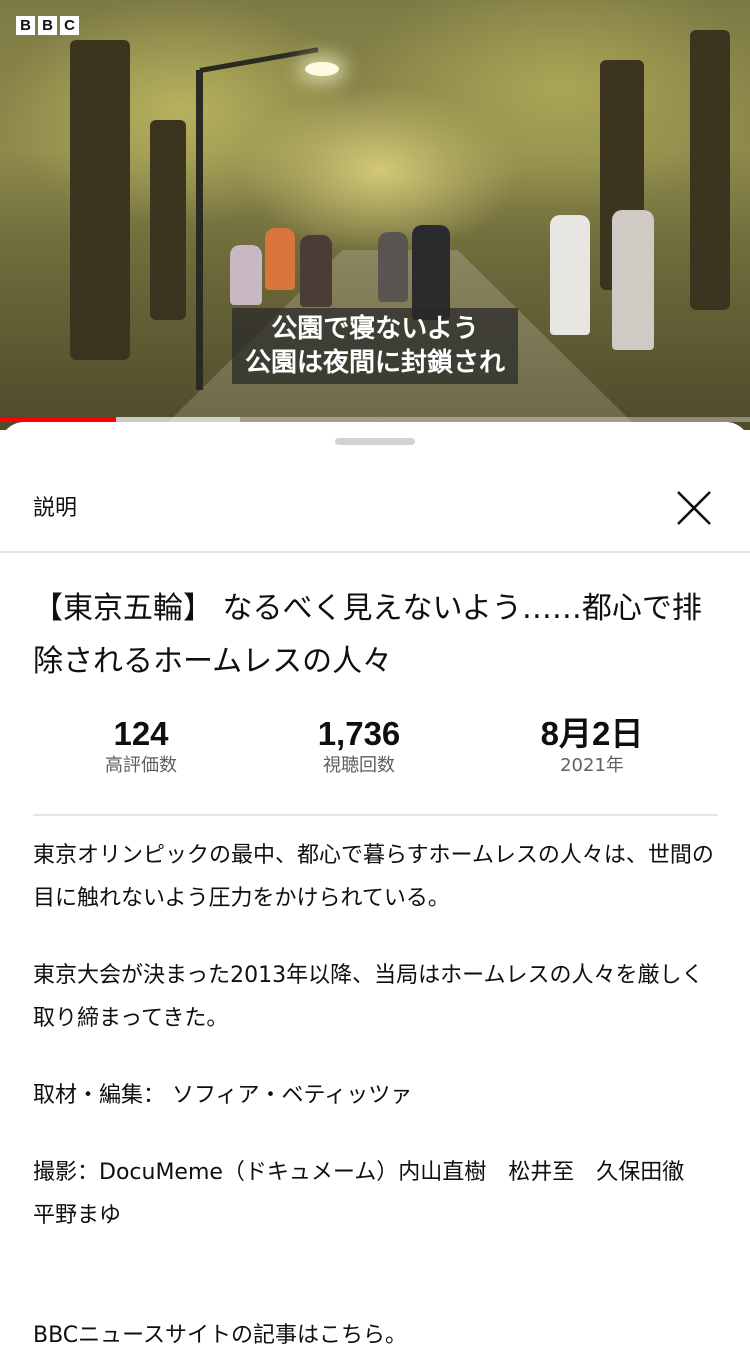 The height and width of the screenshot is (1357, 750). What do you see at coordinates (55, 508) in the screenshot?
I see `sheet-title: 説明` at bounding box center [55, 508].